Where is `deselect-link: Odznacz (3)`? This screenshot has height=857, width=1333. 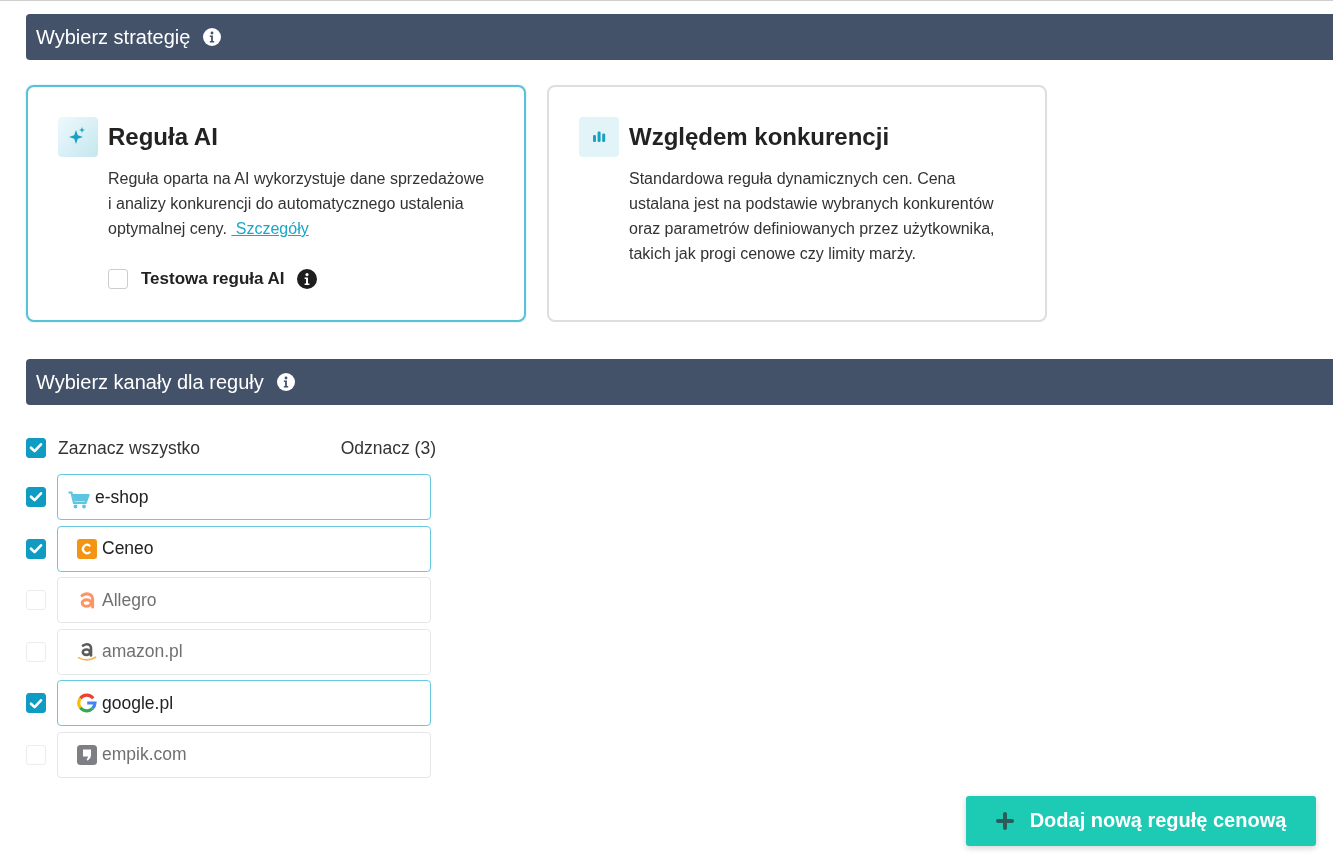
deselect-link: Odznacz (3) is located at coordinates (388, 448).